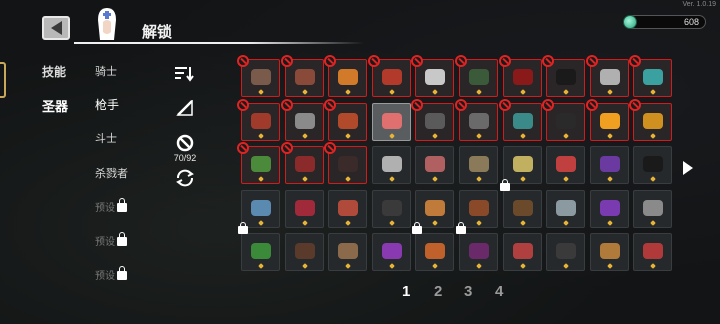 This screenshot has width=720, height=324. What do you see at coordinates (106, 138) in the screenshot?
I see `character-fighter: 斗士` at bounding box center [106, 138].